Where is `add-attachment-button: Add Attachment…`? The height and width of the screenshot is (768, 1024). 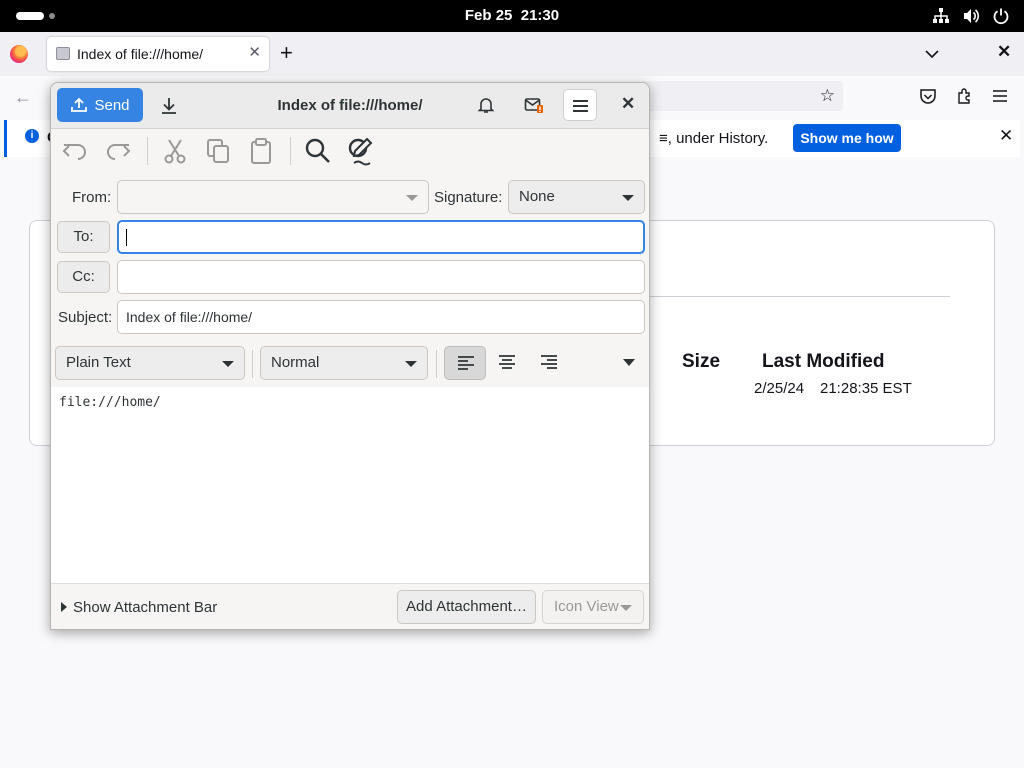 add-attachment-button: Add Attachment… is located at coordinates (466, 607).